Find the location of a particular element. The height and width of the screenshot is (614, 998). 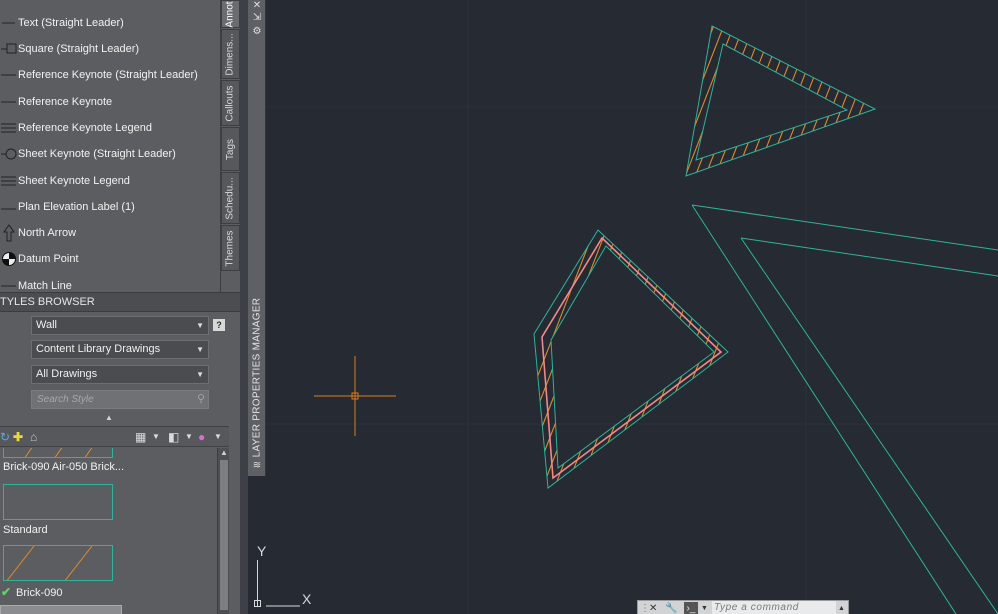

styles-toolbar: ↻ ✚ ⌂ ▦ ▼ ◧ ▼ ● ▼ is located at coordinates (114, 436).